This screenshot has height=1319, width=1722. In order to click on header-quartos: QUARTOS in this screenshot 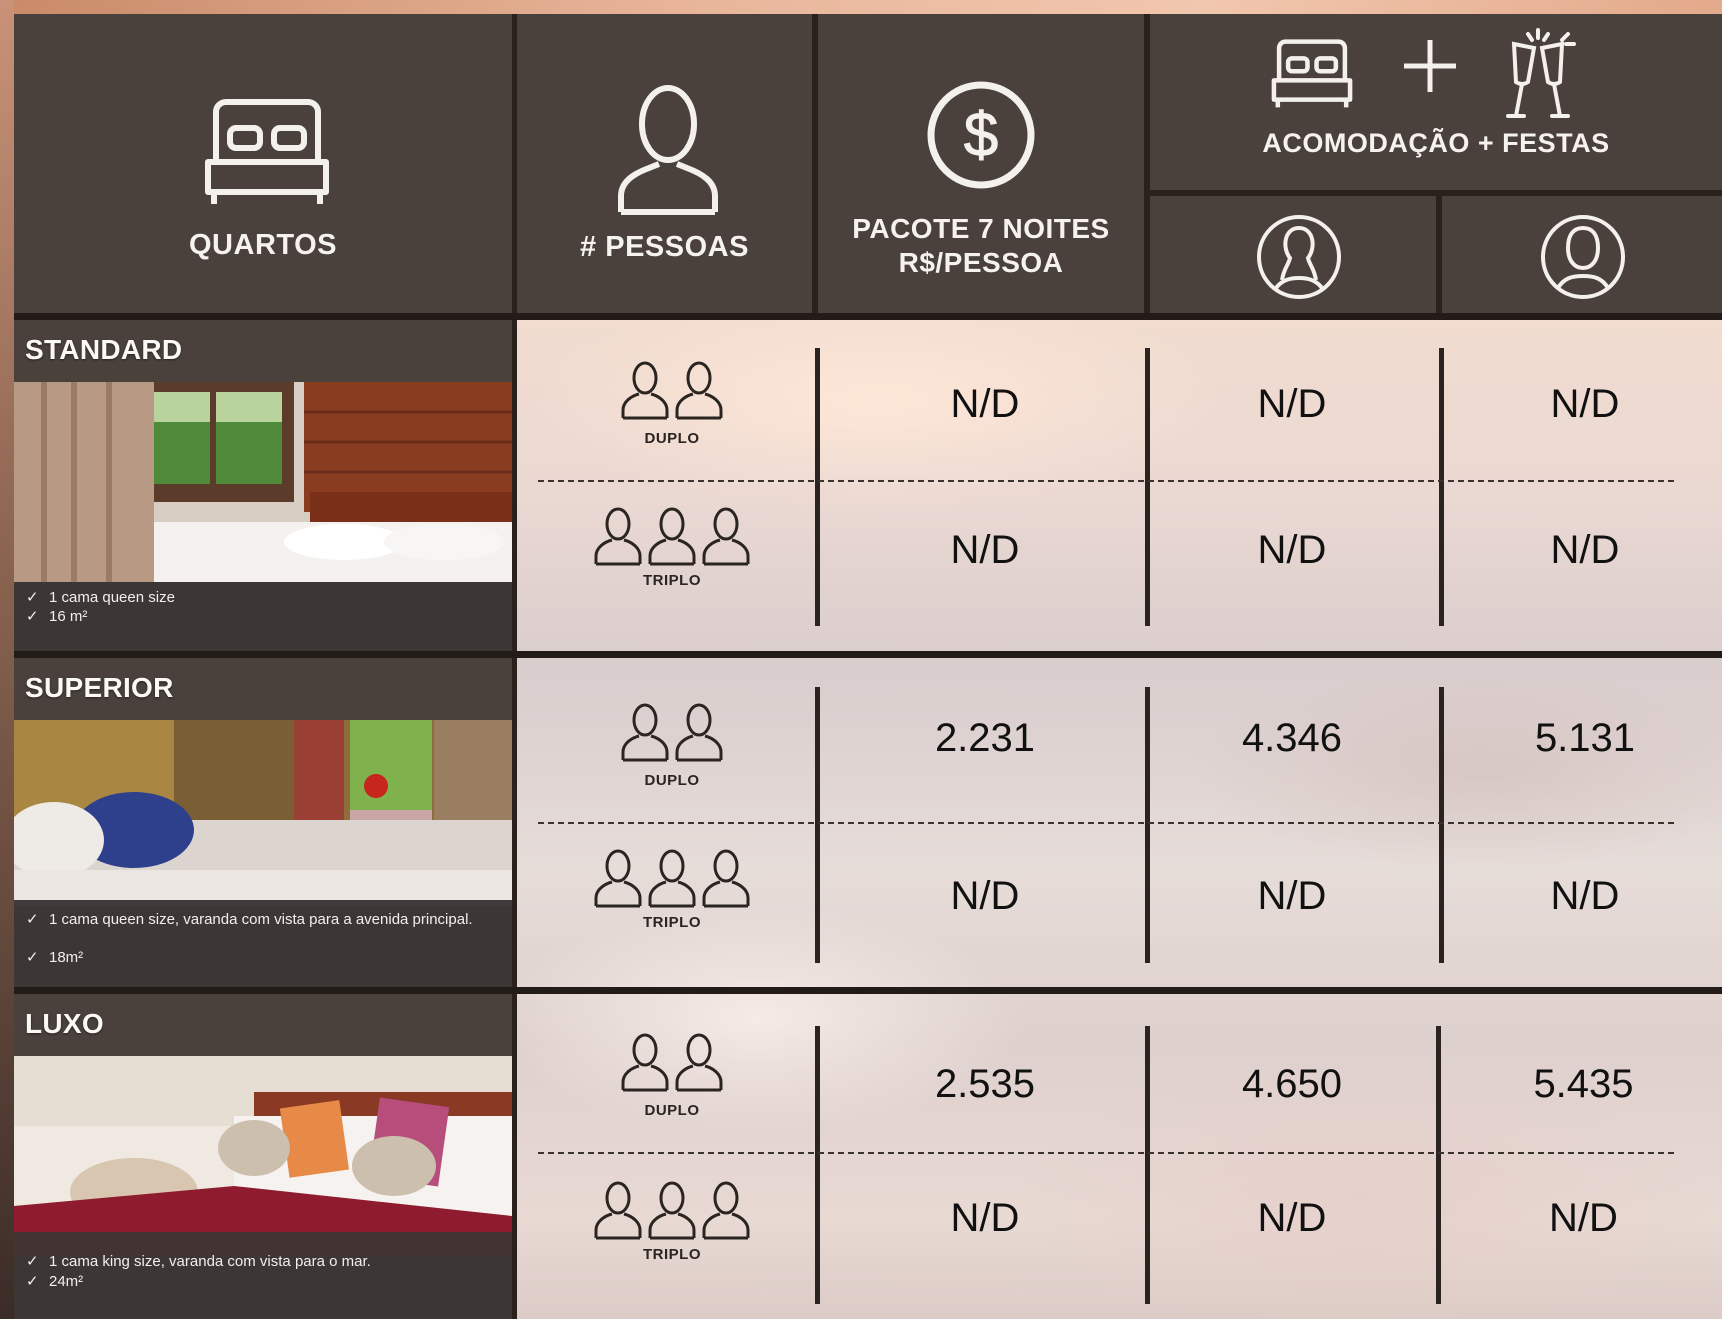, I will do `click(263, 164)`.